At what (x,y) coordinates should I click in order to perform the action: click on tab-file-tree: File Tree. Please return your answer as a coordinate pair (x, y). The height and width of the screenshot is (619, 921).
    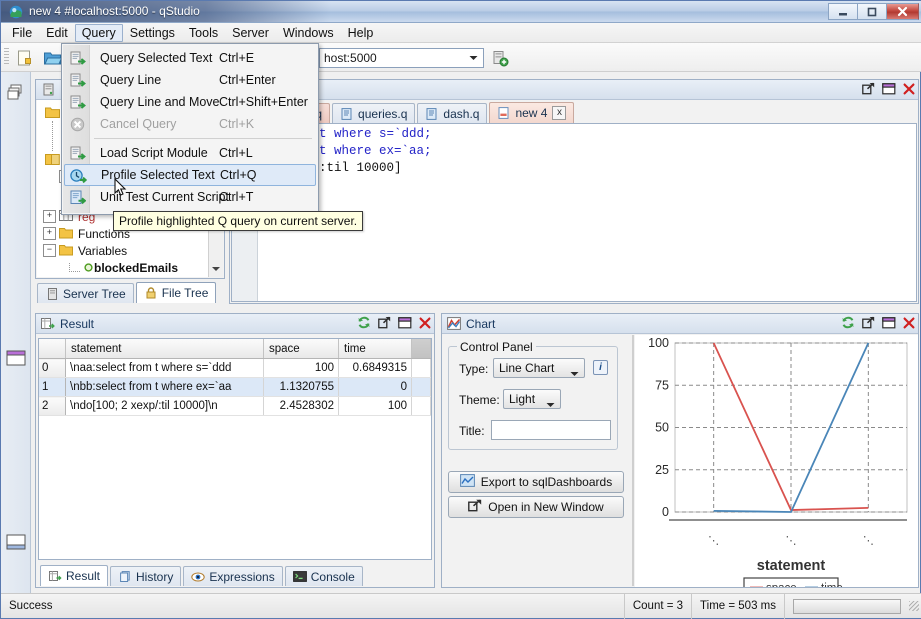
    Looking at the image, I should click on (176, 292).